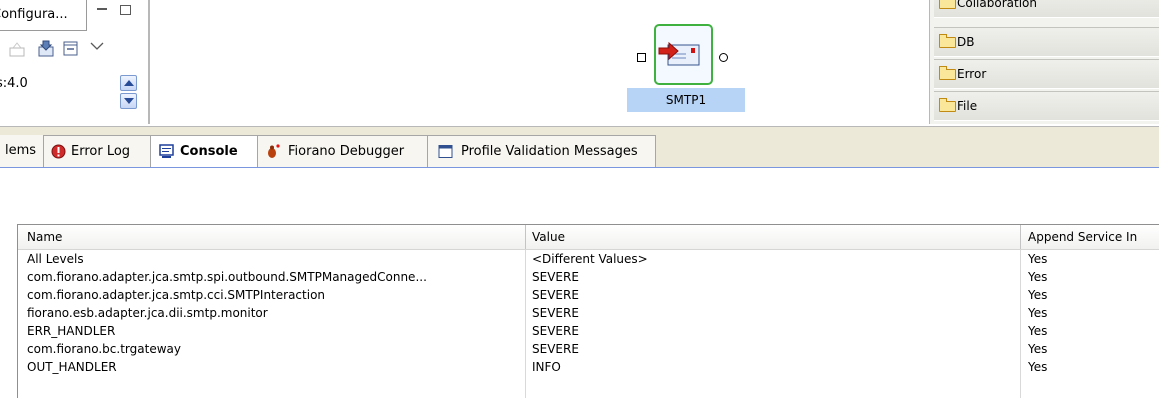 The width and height of the screenshot is (1159, 398). Describe the element at coordinates (71, 331) in the screenshot. I see `cell-name: ERR_HANDLER` at that location.